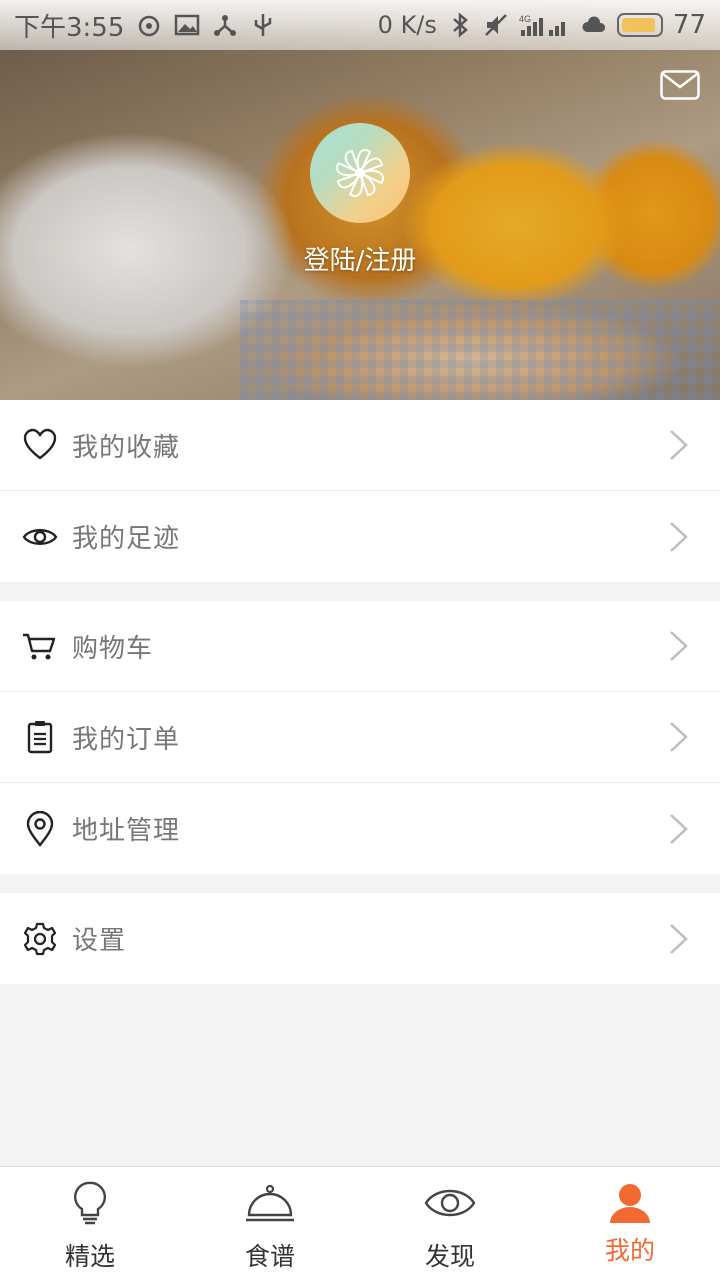 Image resolution: width=720 pixels, height=1280 pixels. I want to click on gear-icon, so click(40, 938).